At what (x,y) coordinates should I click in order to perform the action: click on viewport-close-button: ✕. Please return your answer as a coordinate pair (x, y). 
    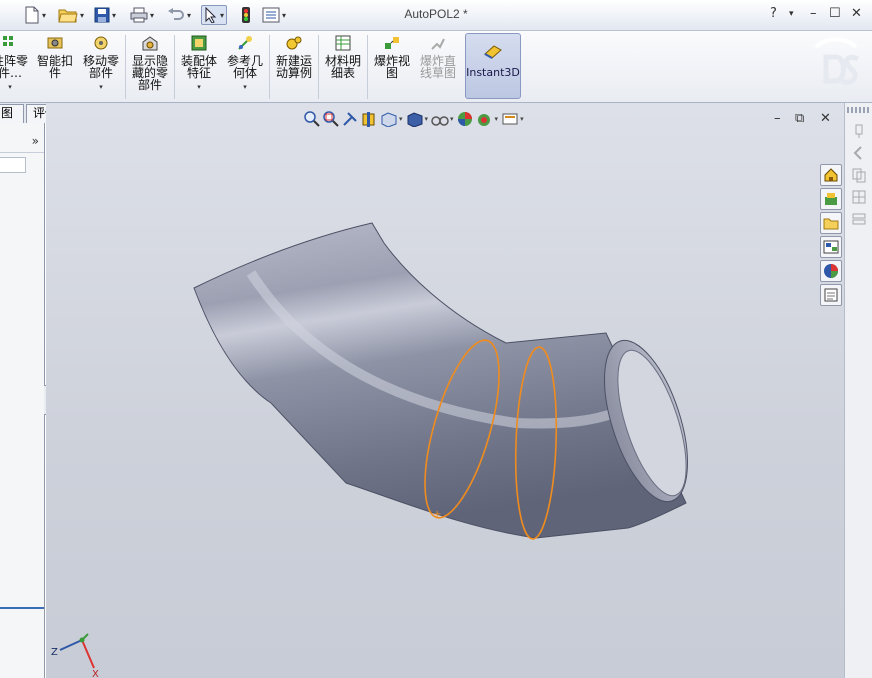
    Looking at the image, I should click on (825, 118).